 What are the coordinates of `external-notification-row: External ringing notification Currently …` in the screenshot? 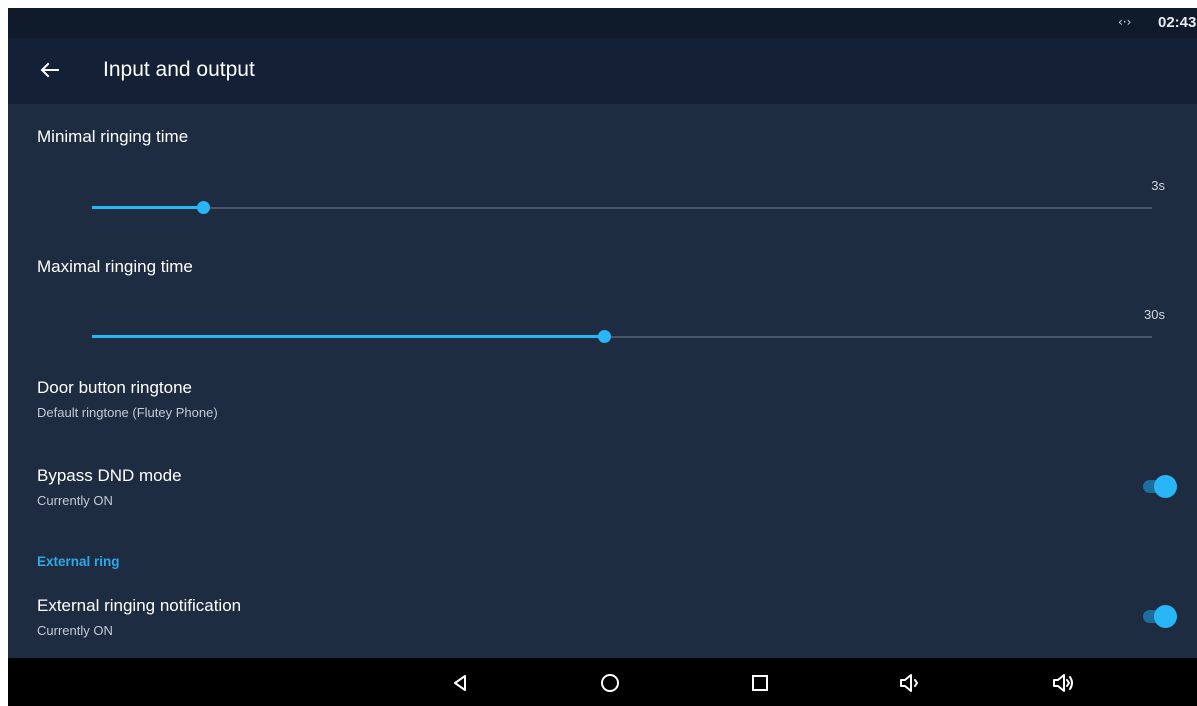 It's located at (602, 622).